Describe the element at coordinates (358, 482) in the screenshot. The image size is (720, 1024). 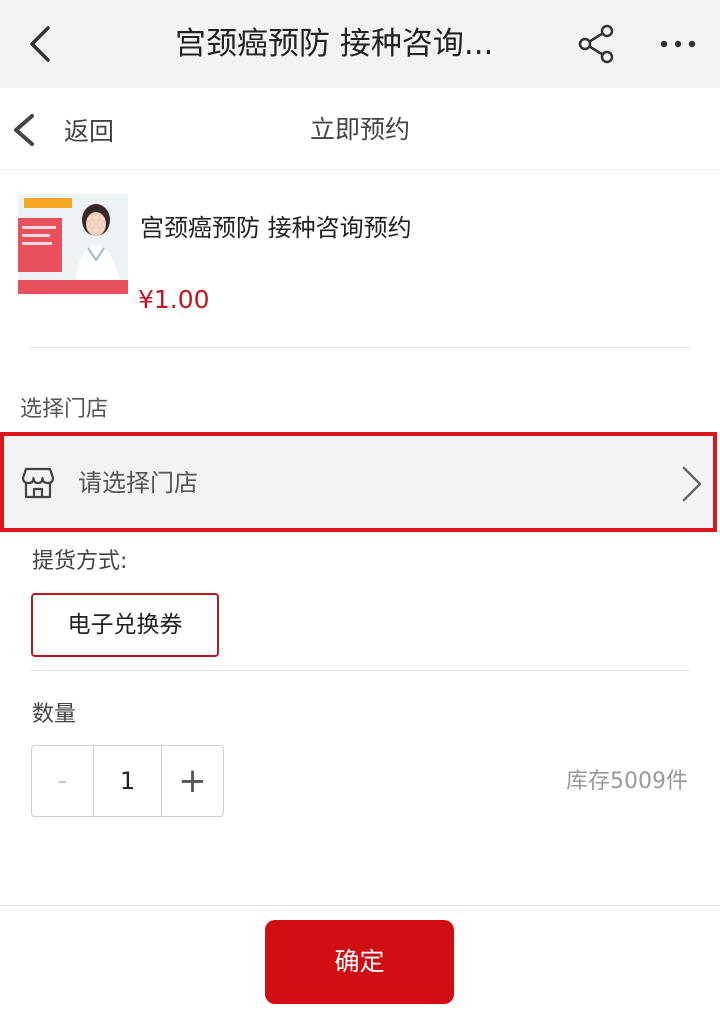
I see `store-select-row: 请选择门店` at that location.